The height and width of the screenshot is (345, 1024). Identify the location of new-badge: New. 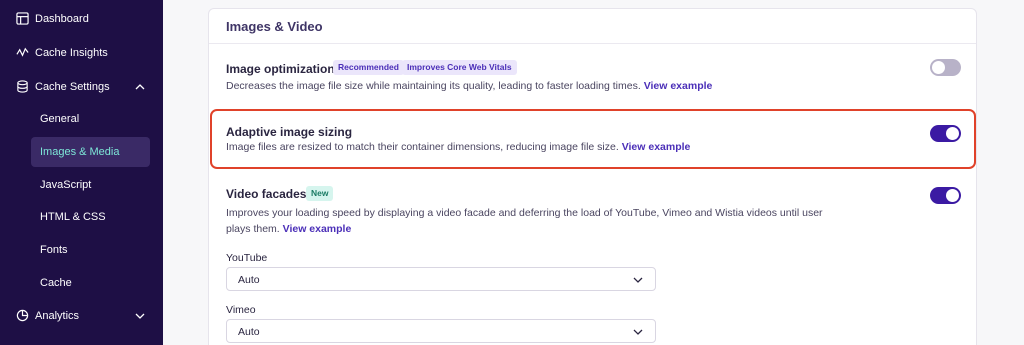
(320, 193).